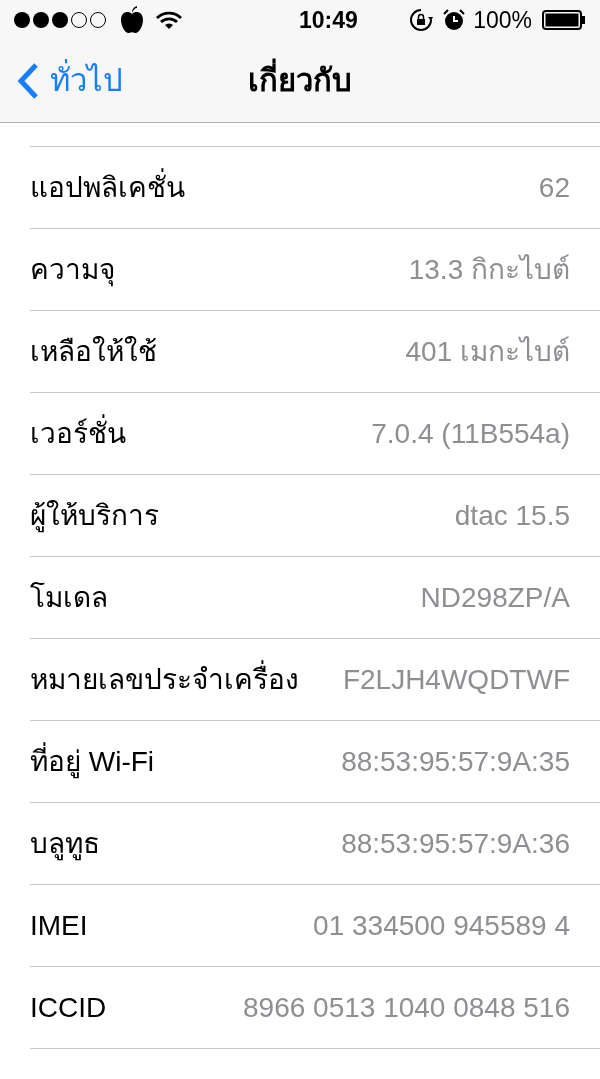 This screenshot has height=1079, width=600. I want to click on wifi-icon, so click(169, 20).